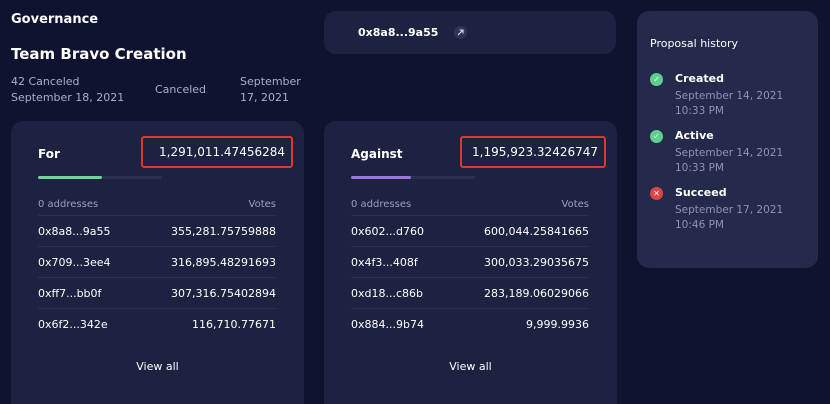 The width and height of the screenshot is (830, 404). What do you see at coordinates (729, 217) in the screenshot?
I see `history-item-time: September 17, 2021 10:46 PM` at bounding box center [729, 217].